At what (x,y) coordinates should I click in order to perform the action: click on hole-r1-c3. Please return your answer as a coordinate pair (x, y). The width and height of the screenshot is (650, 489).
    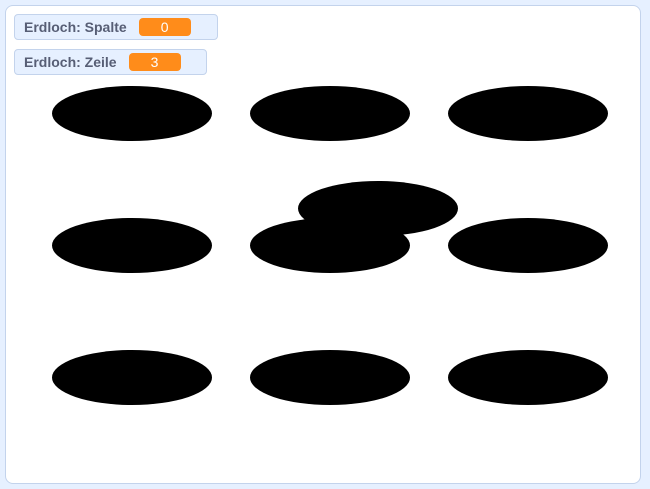
    Looking at the image, I should click on (528, 113).